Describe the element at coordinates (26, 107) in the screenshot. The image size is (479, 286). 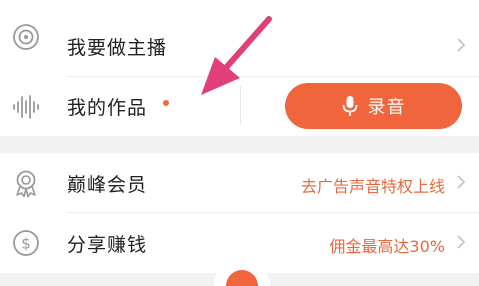
I see `sound-wave-icon` at that location.